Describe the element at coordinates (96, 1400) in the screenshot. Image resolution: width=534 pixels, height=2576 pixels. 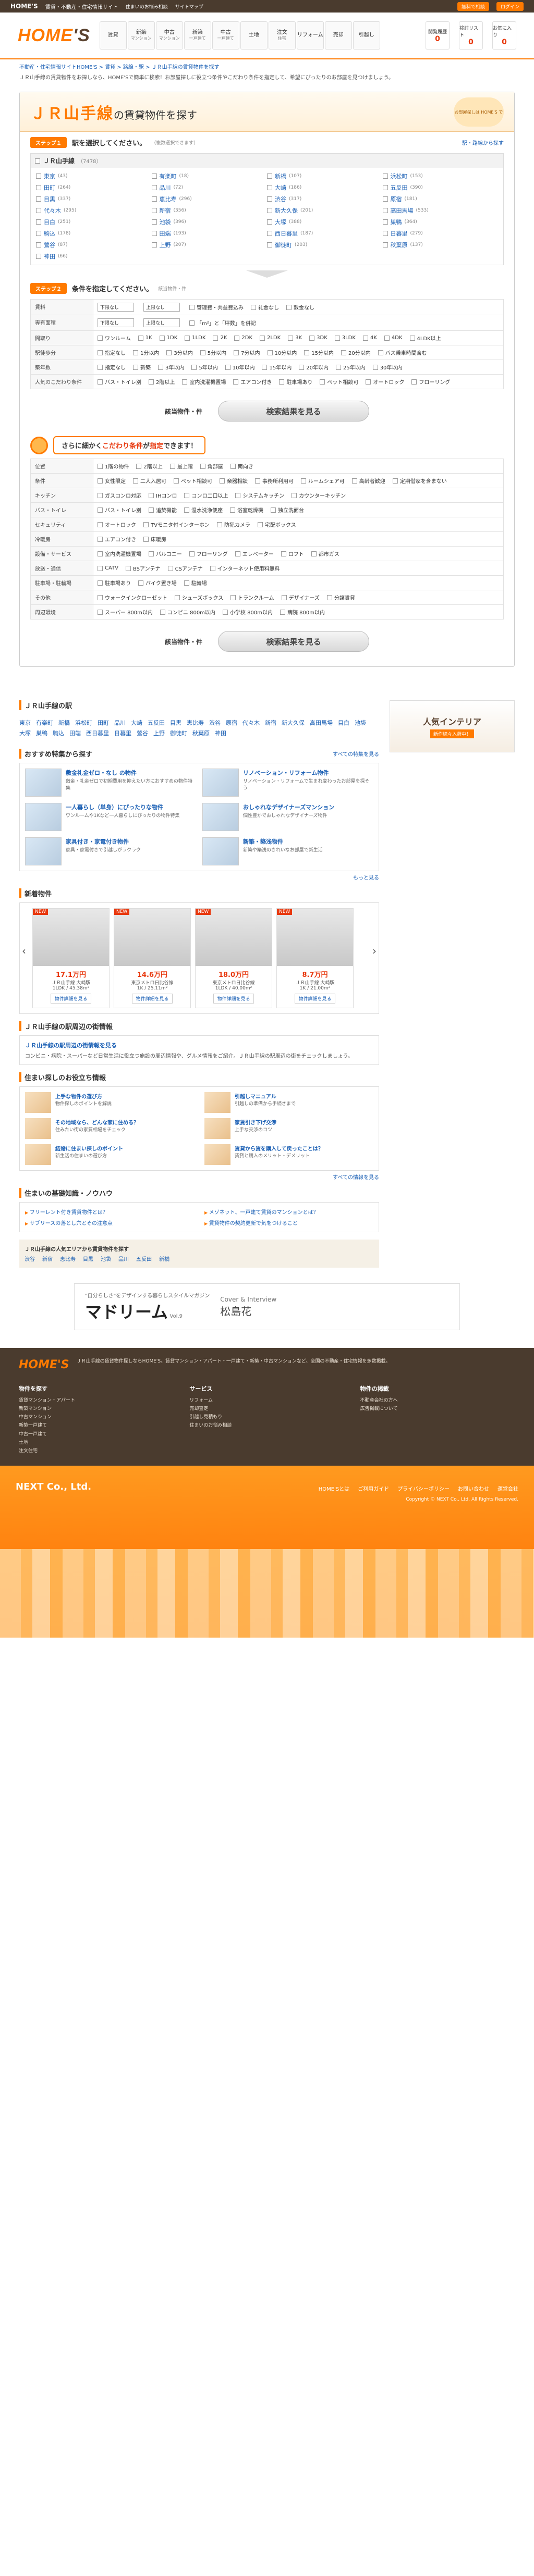
I see `footer-link: 賃貸マンション・アパート` at that location.